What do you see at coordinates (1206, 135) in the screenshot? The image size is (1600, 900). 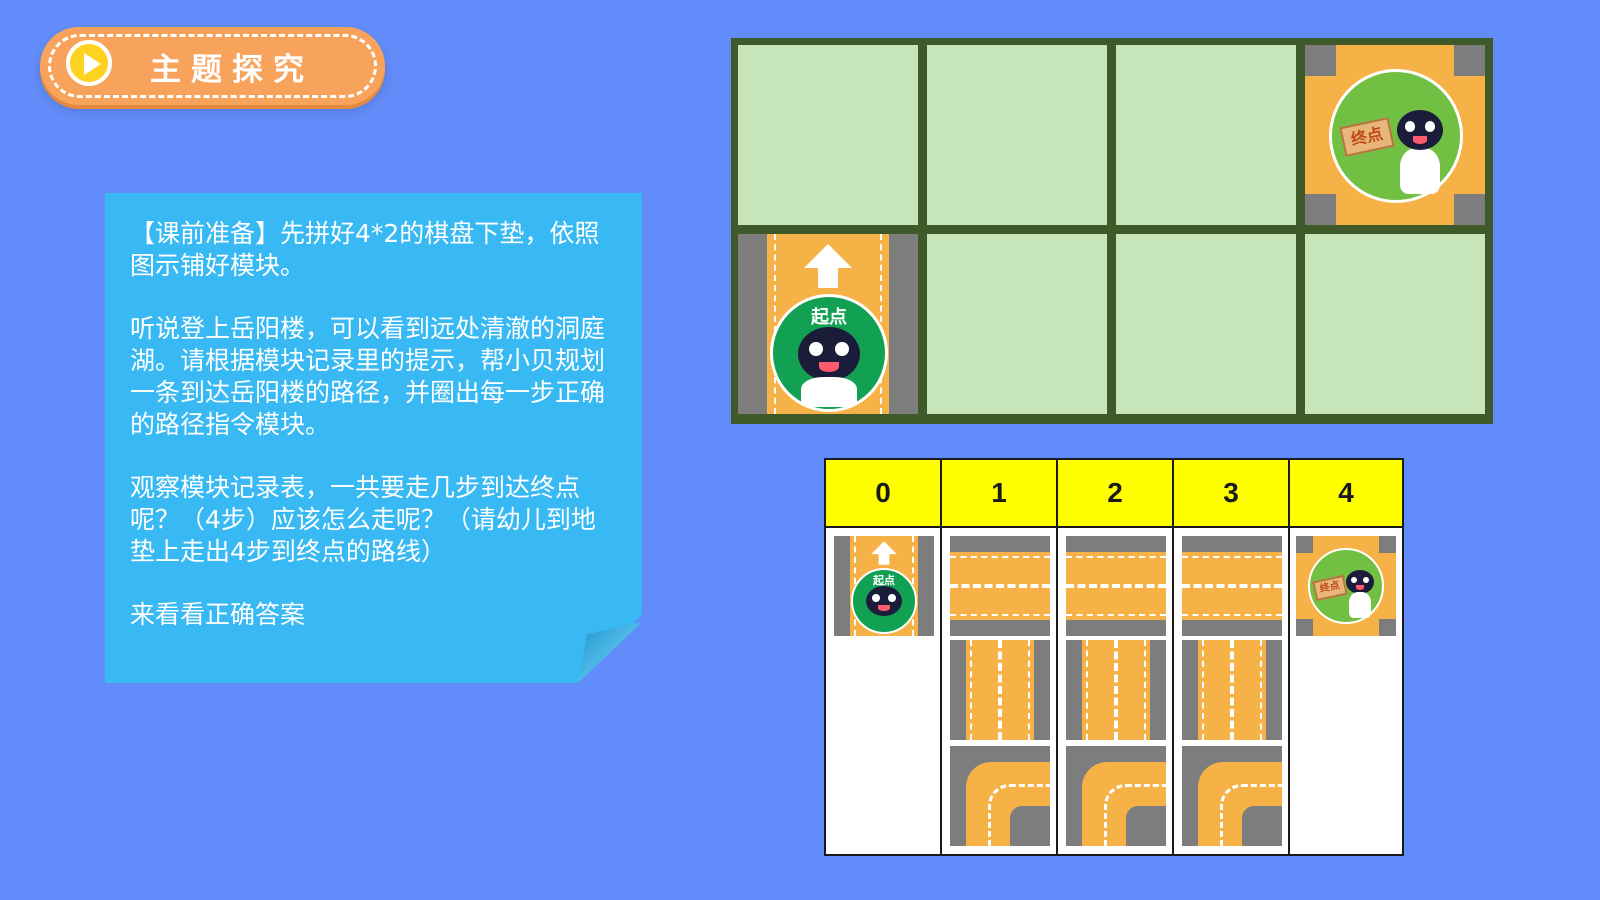 I see `mat-cell-r1c3` at bounding box center [1206, 135].